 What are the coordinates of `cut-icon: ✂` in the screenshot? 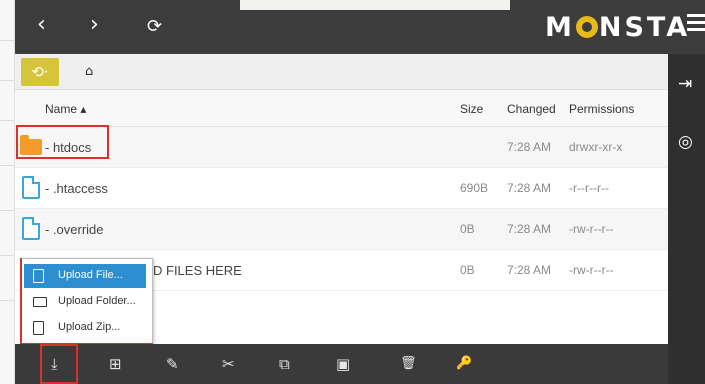 It's located at (228, 364).